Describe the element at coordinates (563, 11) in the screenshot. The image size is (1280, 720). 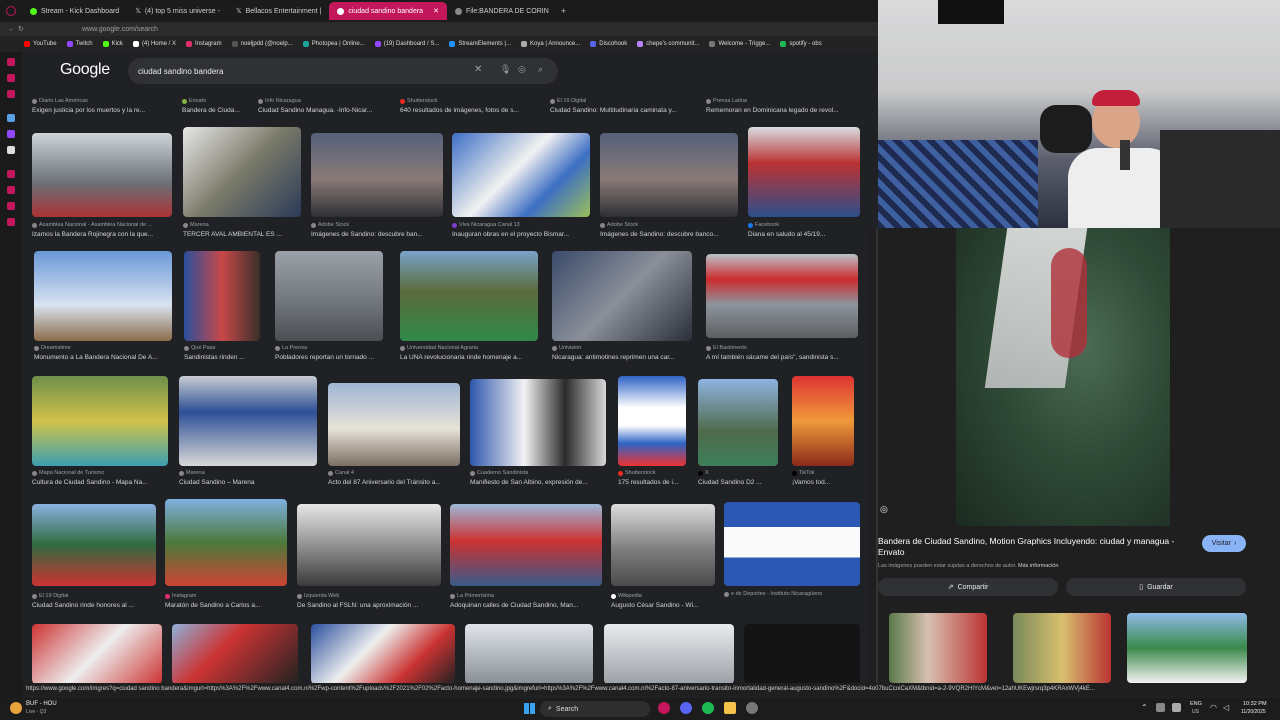
I see `new-tab-button: +` at that location.